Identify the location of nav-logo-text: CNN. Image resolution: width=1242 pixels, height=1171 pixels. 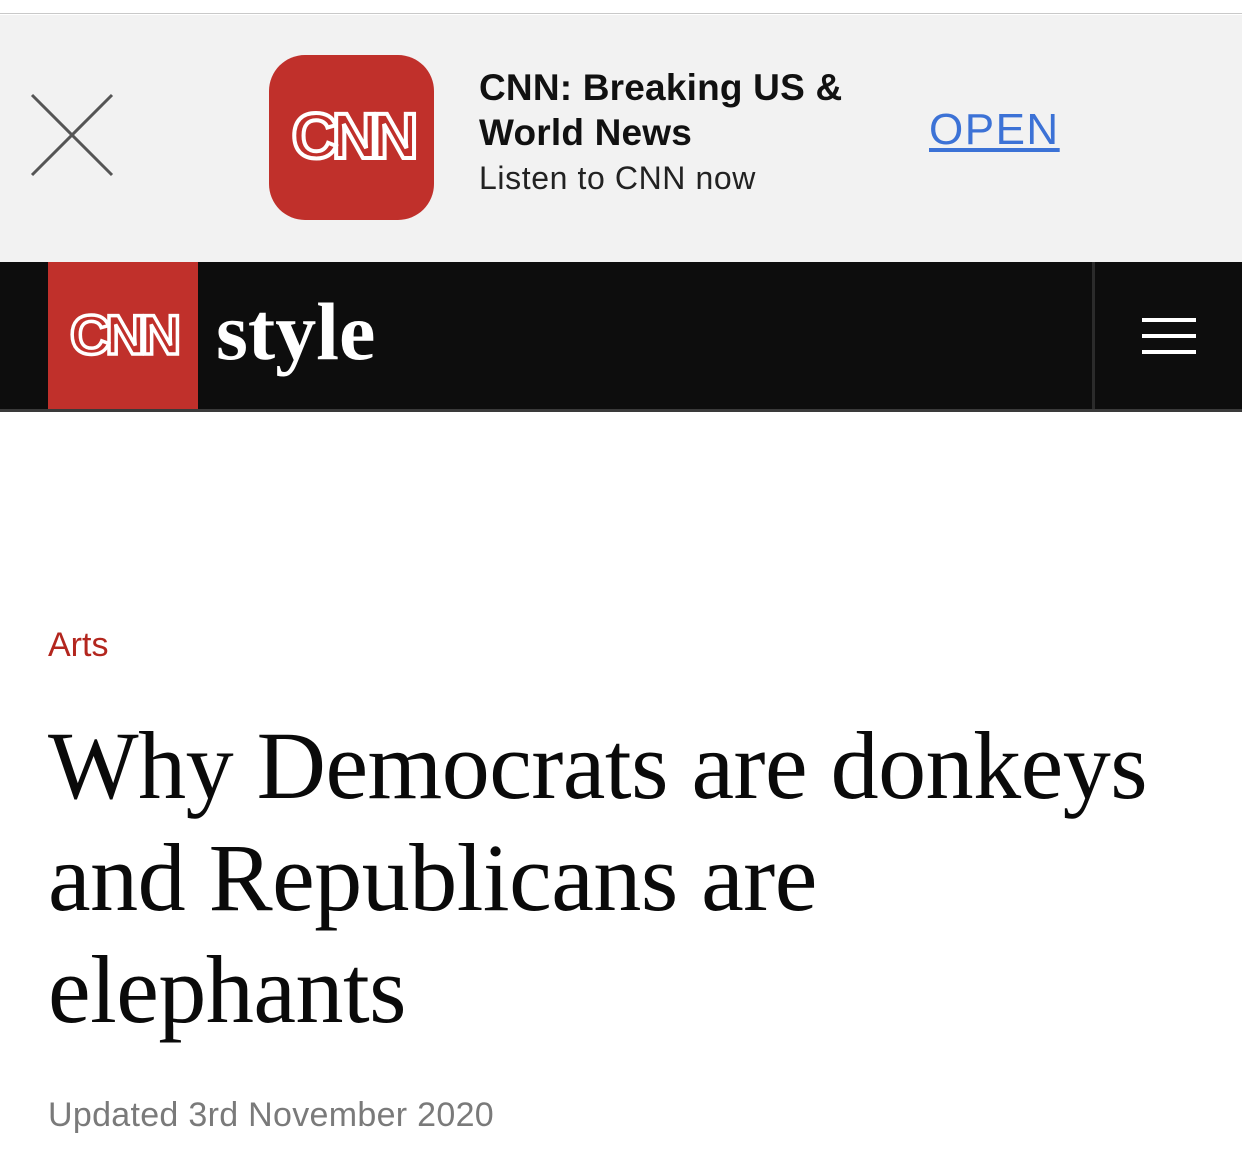
(124, 334).